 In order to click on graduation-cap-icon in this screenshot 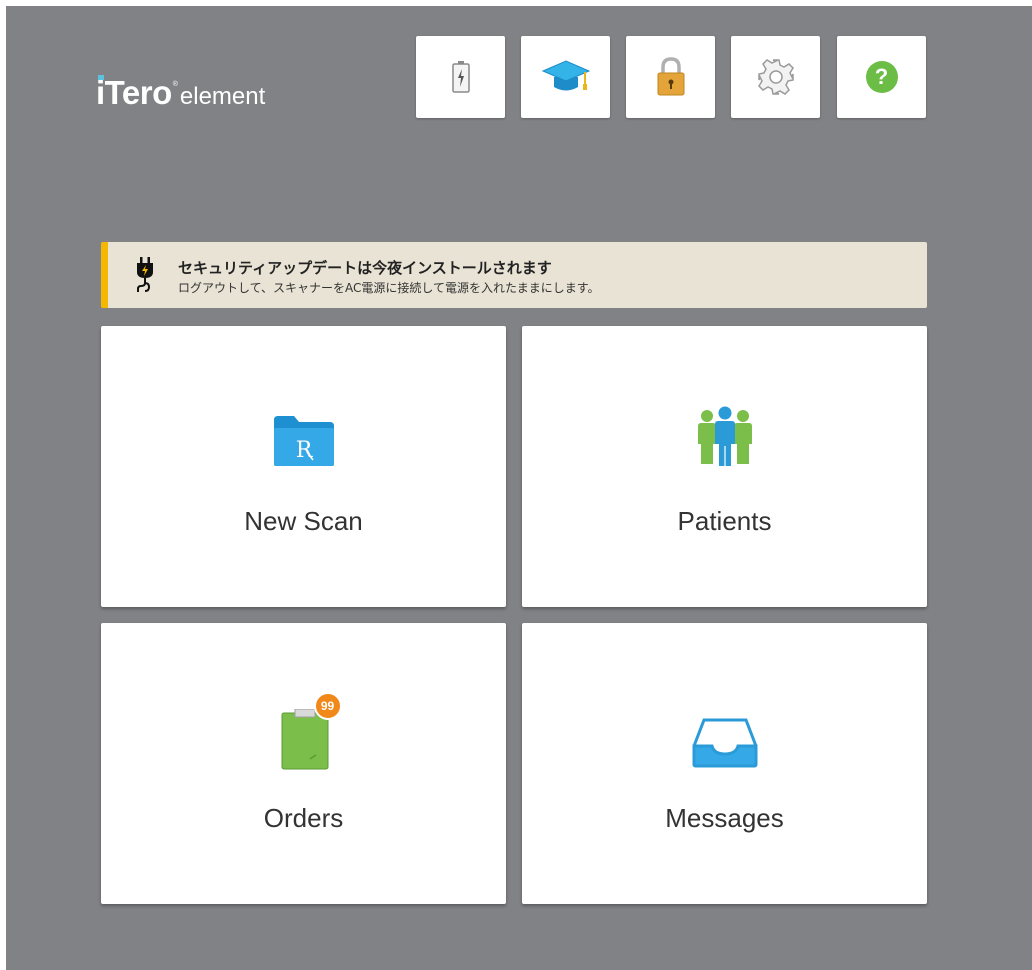, I will do `click(565, 75)`.